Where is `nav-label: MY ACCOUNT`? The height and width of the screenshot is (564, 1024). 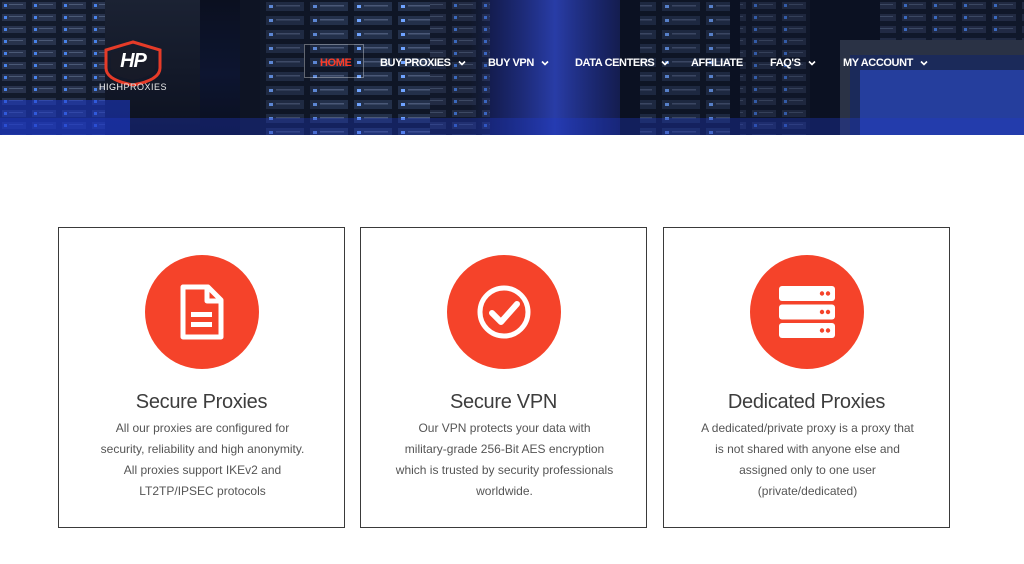
nav-label: MY ACCOUNT is located at coordinates (878, 63).